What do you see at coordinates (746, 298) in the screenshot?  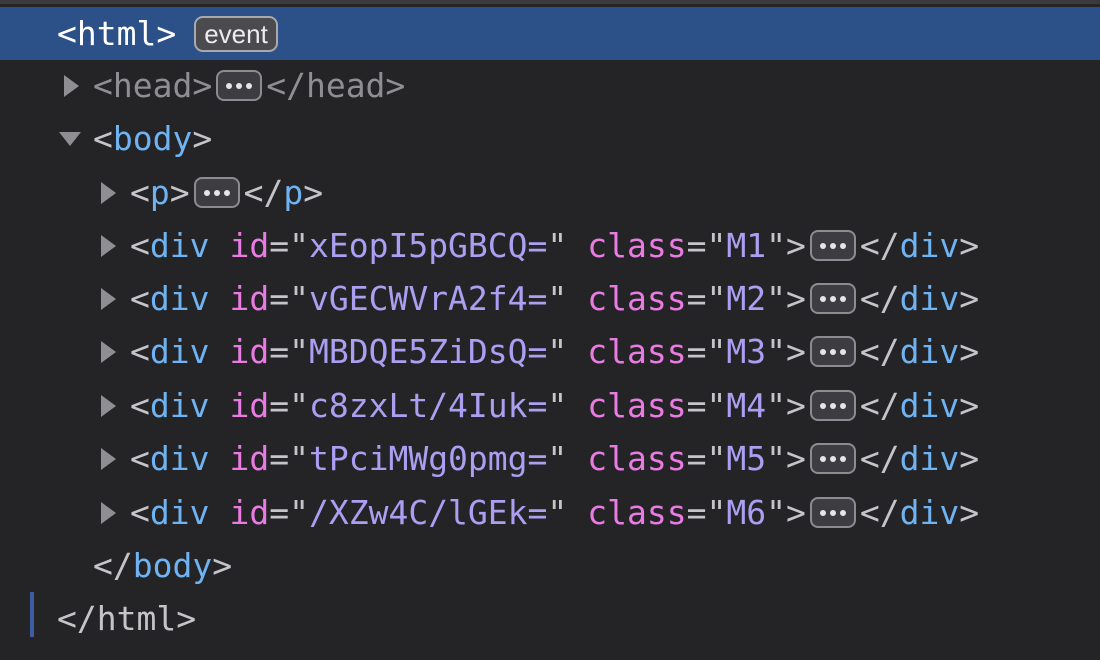 I see `class-attribute-value: M2` at bounding box center [746, 298].